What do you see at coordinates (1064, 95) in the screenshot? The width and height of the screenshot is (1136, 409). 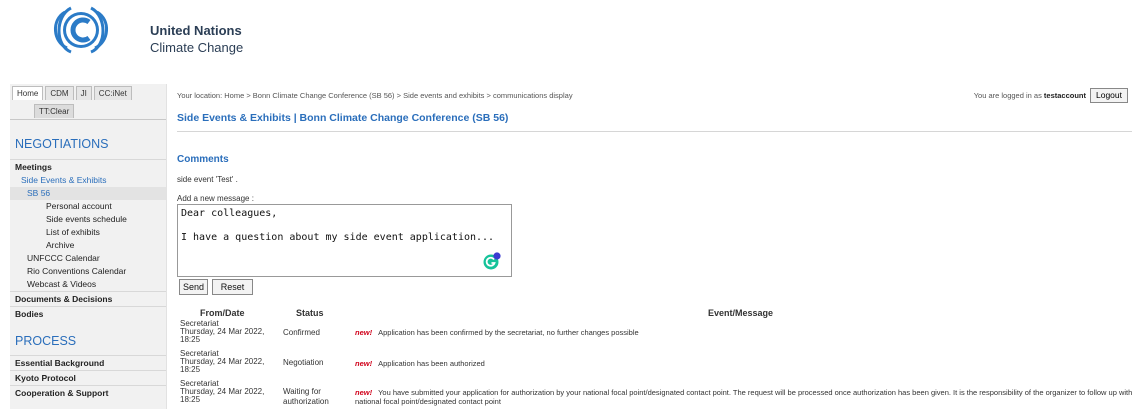 I see `username: testaccount` at bounding box center [1064, 95].